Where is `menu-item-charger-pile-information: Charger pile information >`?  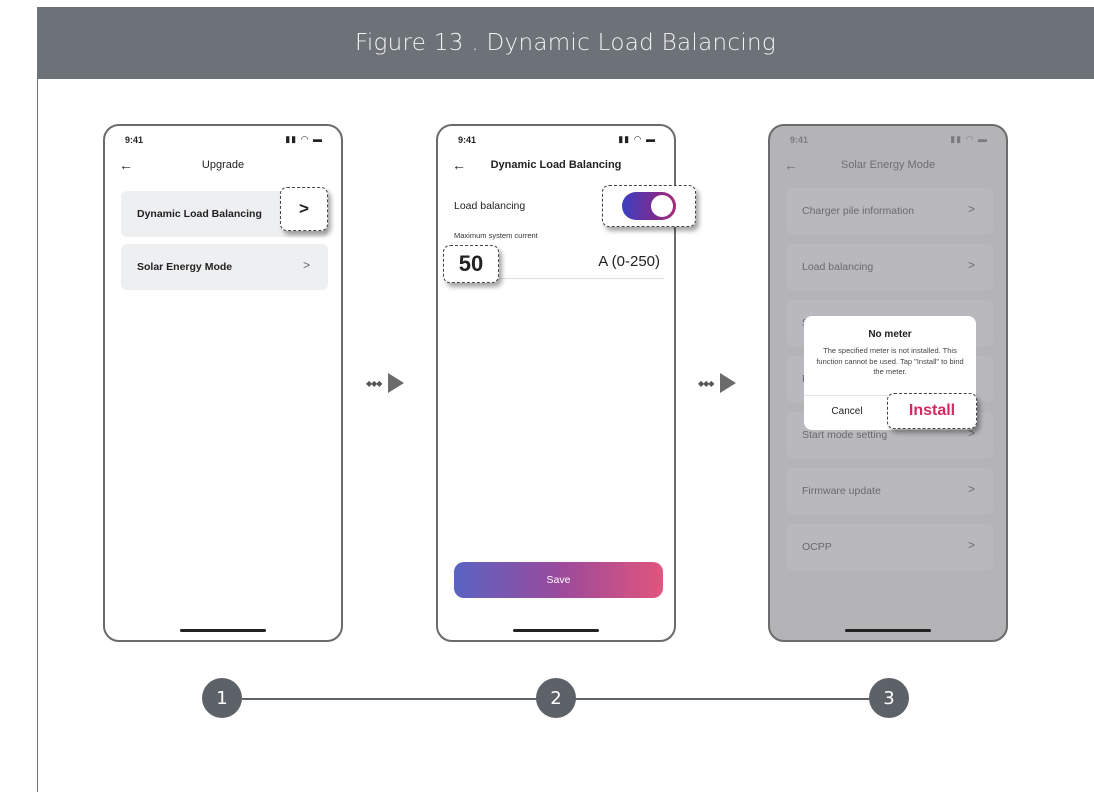
menu-item-charger-pile-information: Charger pile information > is located at coordinates (889, 211).